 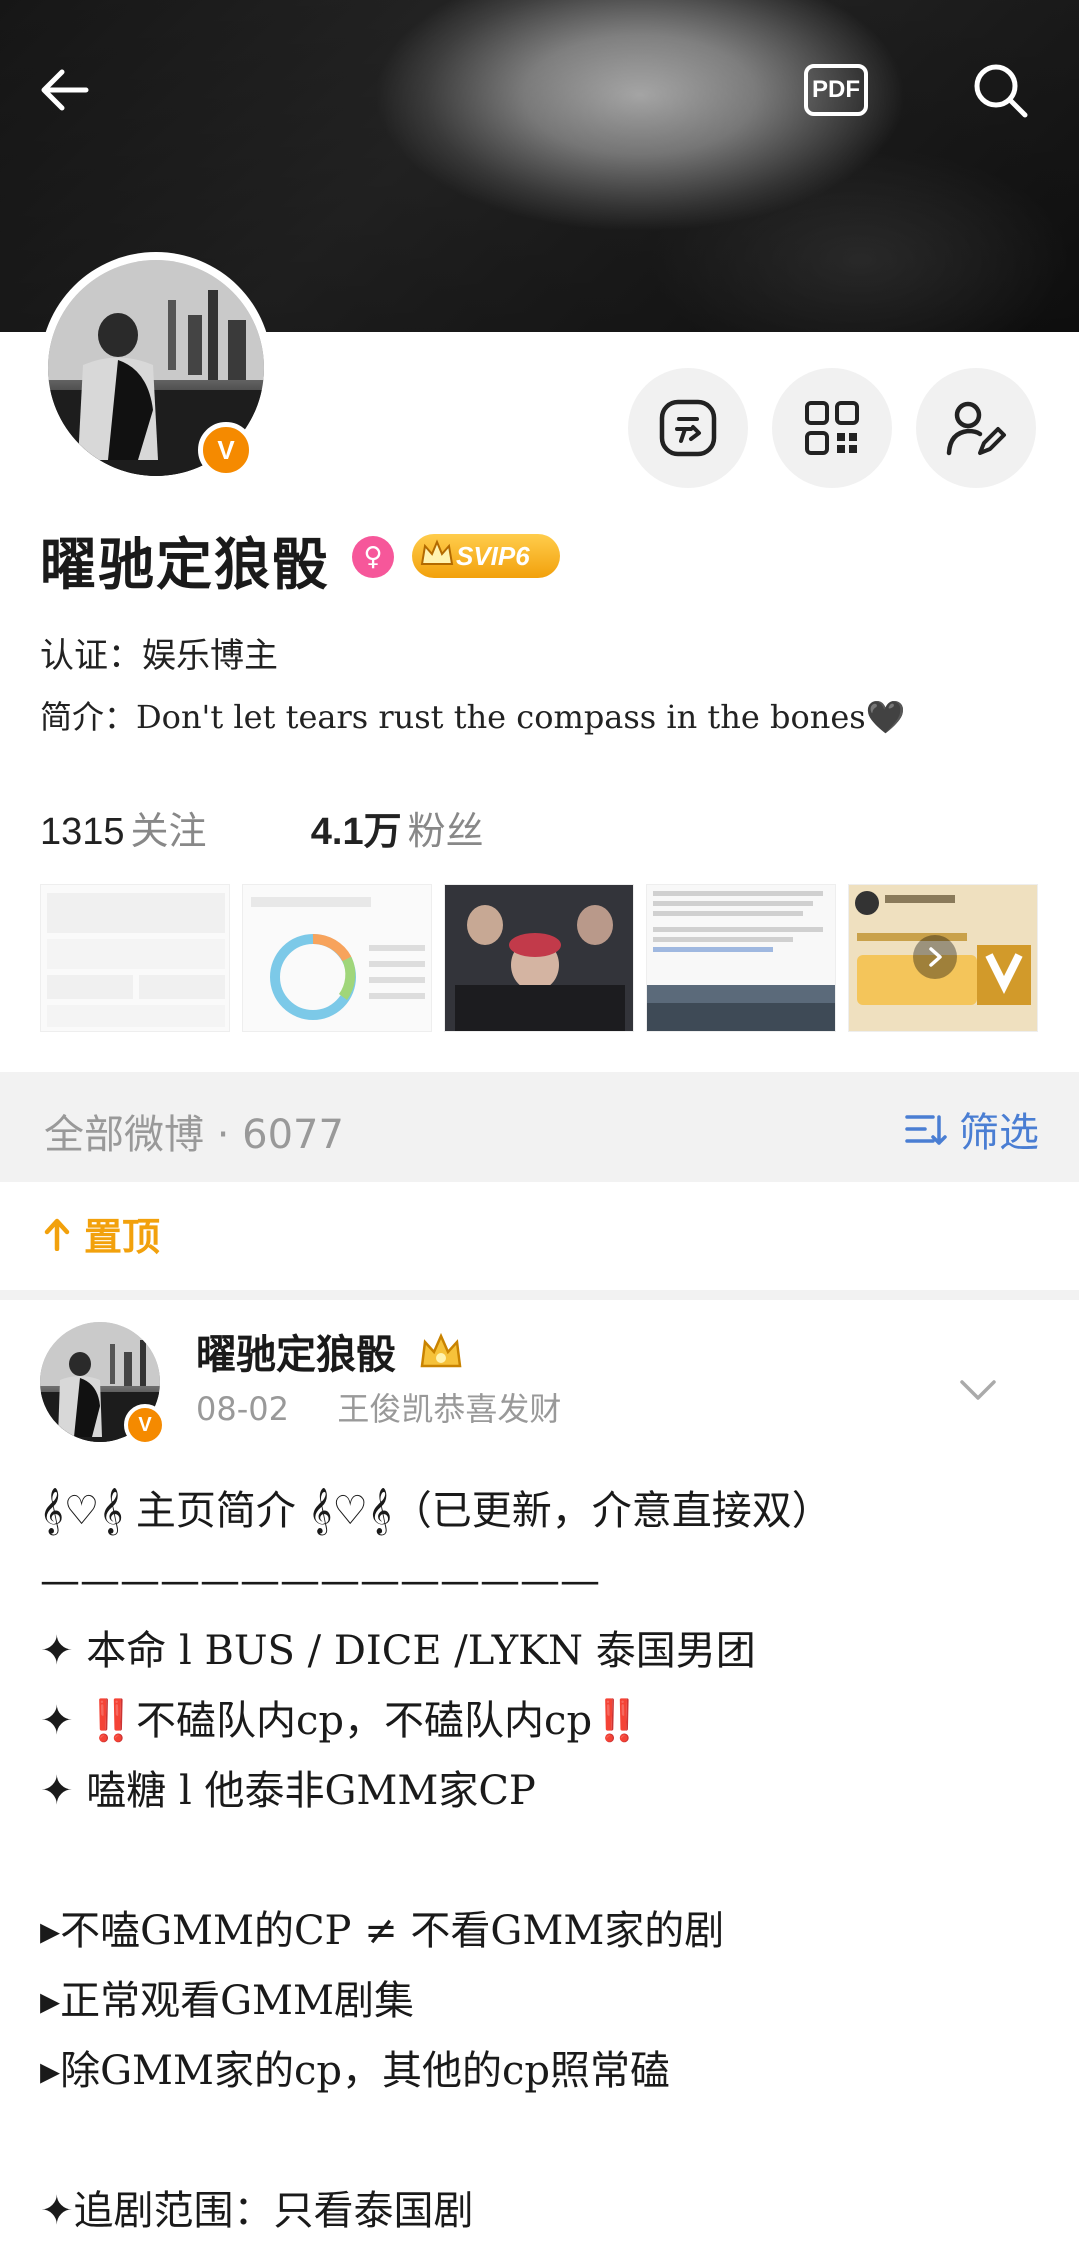 I want to click on verified-badge: V, so click(x=226, y=450).